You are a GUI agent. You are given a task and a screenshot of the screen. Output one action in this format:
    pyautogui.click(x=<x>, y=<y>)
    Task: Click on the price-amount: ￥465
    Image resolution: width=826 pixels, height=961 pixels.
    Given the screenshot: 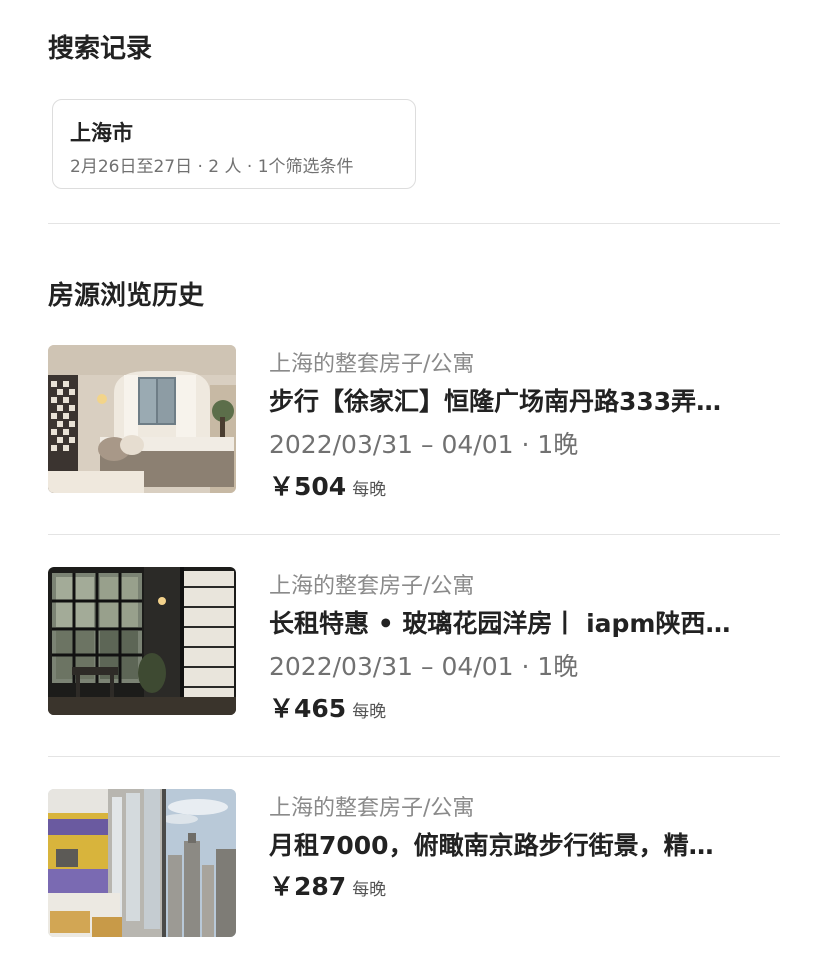 What is the action you would take?
    pyautogui.click(x=308, y=708)
    